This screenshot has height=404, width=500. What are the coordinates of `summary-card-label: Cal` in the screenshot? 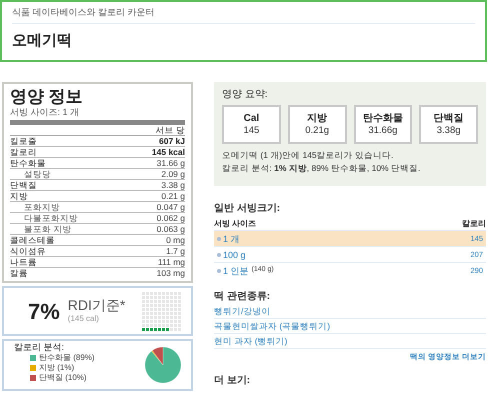 It's located at (252, 118).